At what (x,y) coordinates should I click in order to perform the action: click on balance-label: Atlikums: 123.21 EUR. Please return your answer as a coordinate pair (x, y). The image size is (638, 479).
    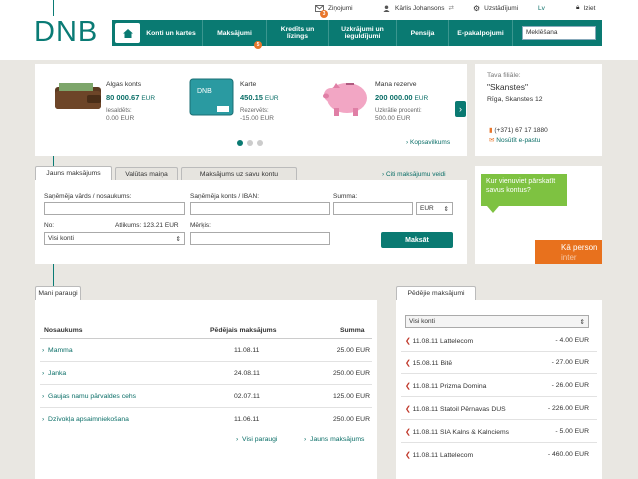
    Looking at the image, I should click on (147, 225).